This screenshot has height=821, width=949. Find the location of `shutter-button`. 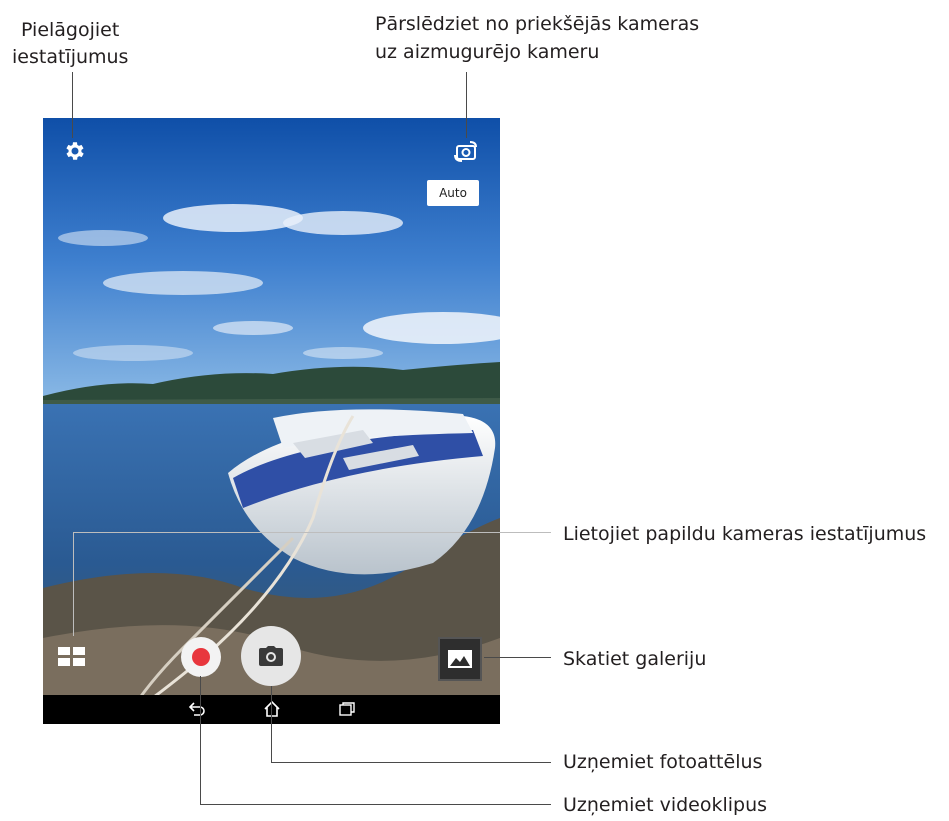

shutter-button is located at coordinates (271, 656).